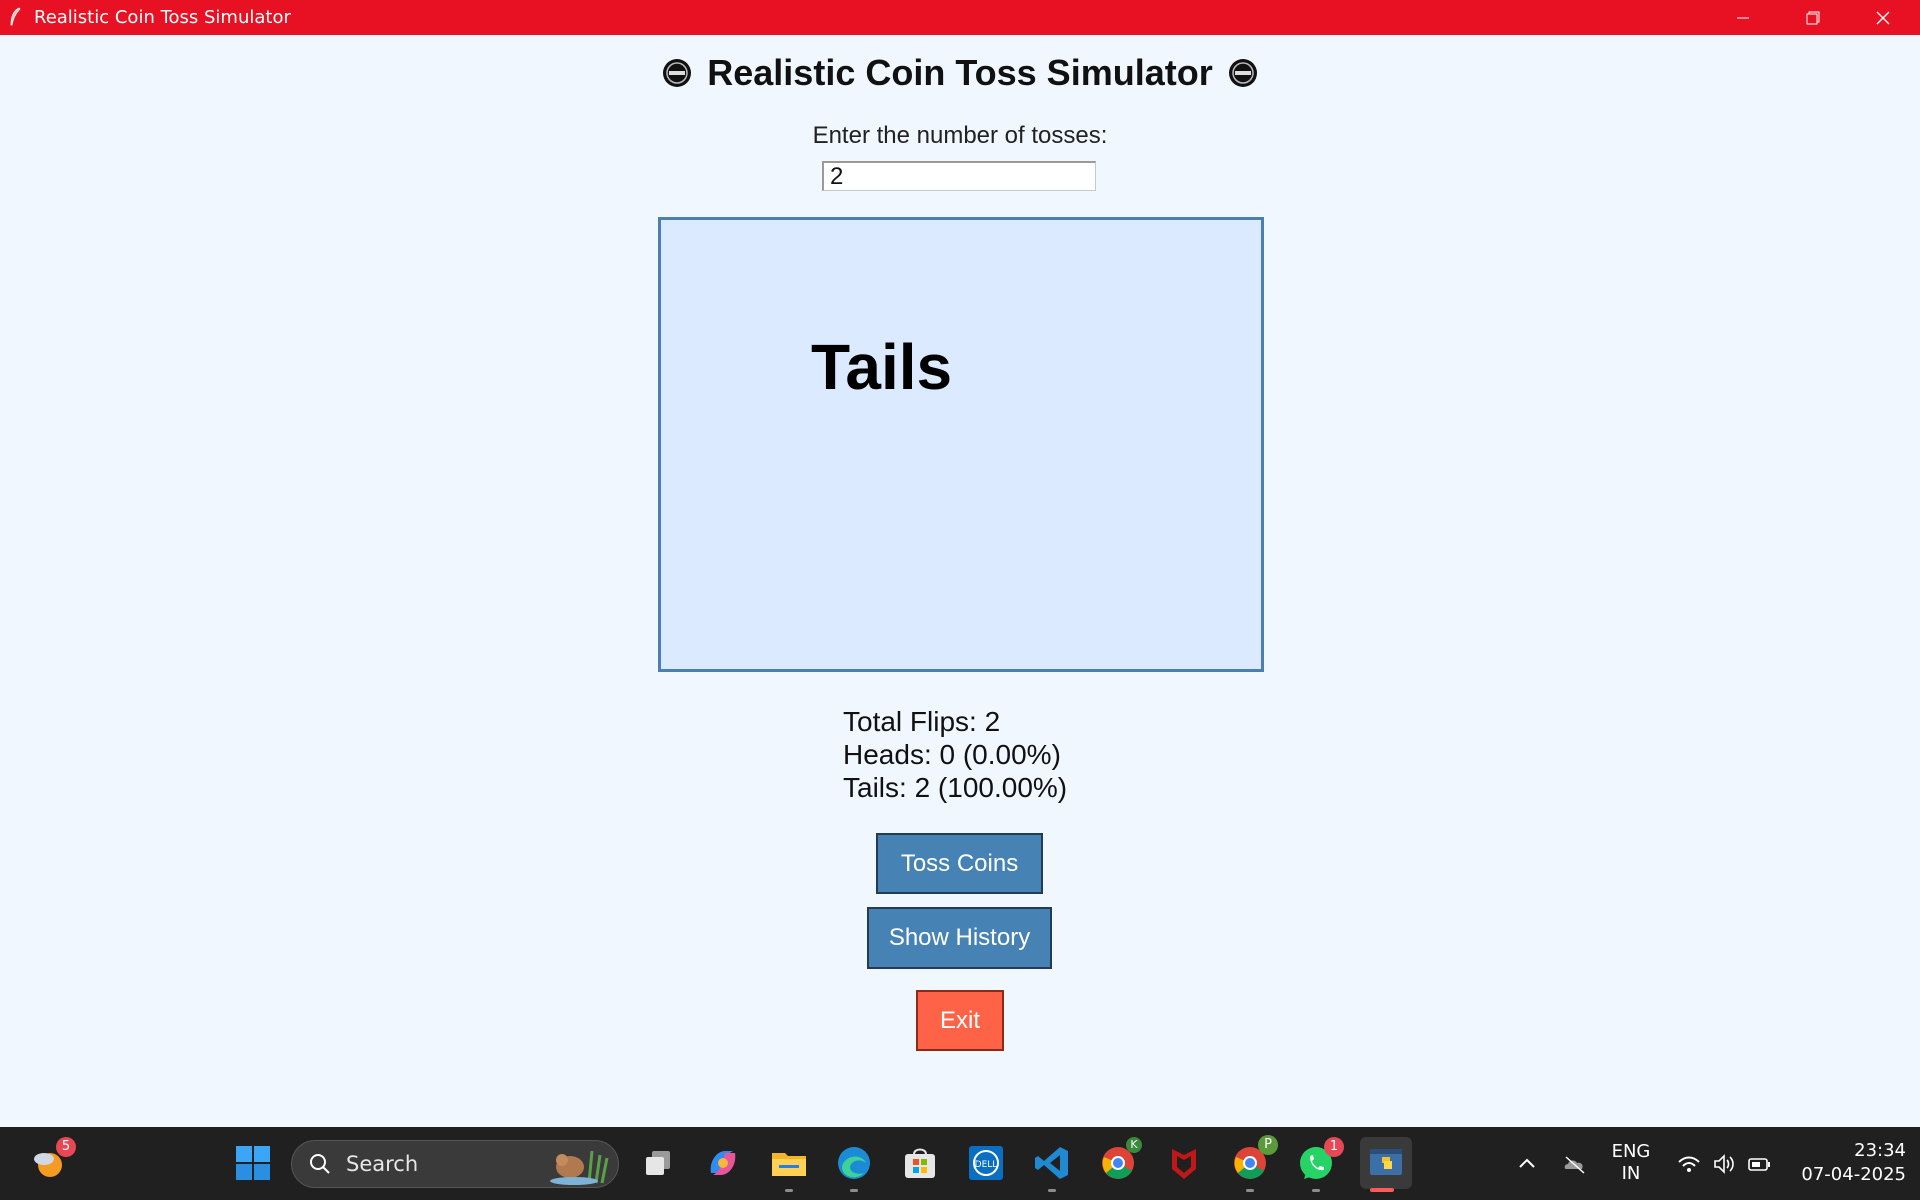 This screenshot has width=1920, height=1200. Describe the element at coordinates (1759, 1164) in the screenshot. I see `battery-icon` at that location.